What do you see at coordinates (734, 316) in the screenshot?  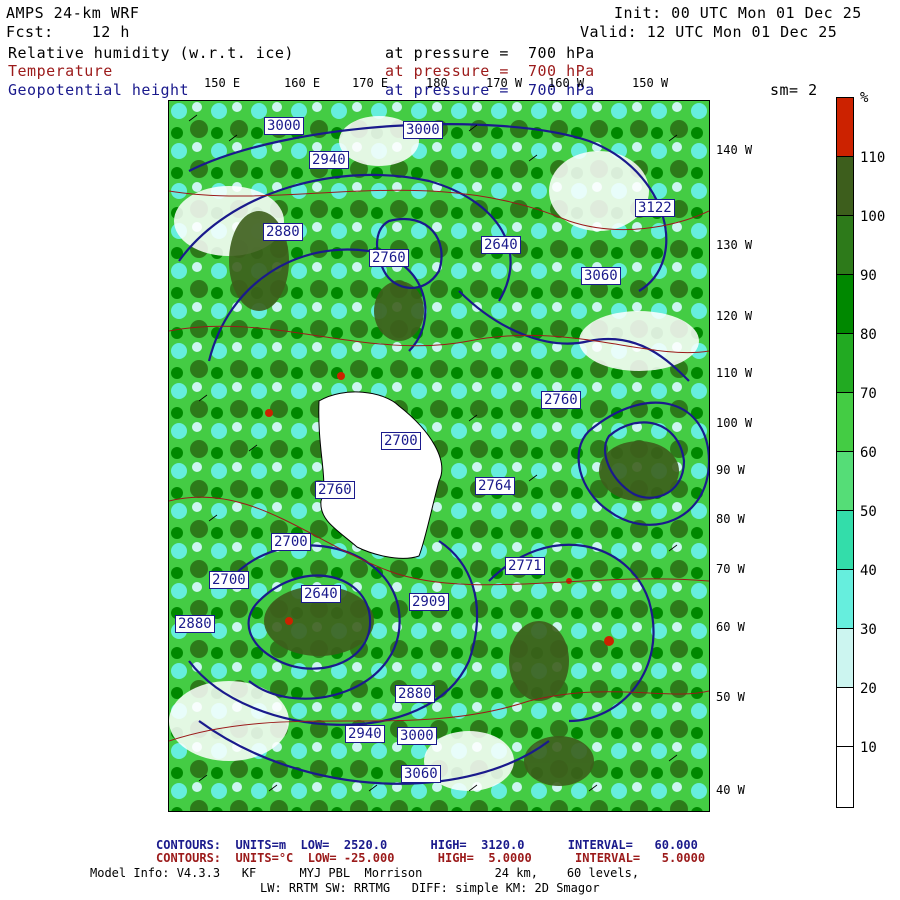 I see `lat-label: 120 W` at bounding box center [734, 316].